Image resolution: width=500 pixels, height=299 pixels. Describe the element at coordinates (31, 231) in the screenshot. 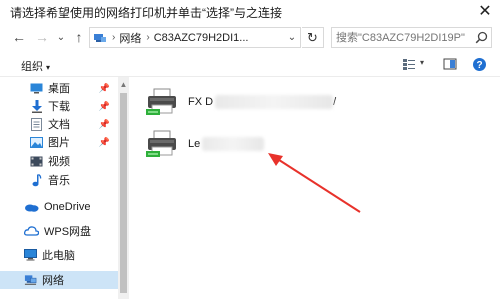

I see `wps-cloud-icon` at that location.